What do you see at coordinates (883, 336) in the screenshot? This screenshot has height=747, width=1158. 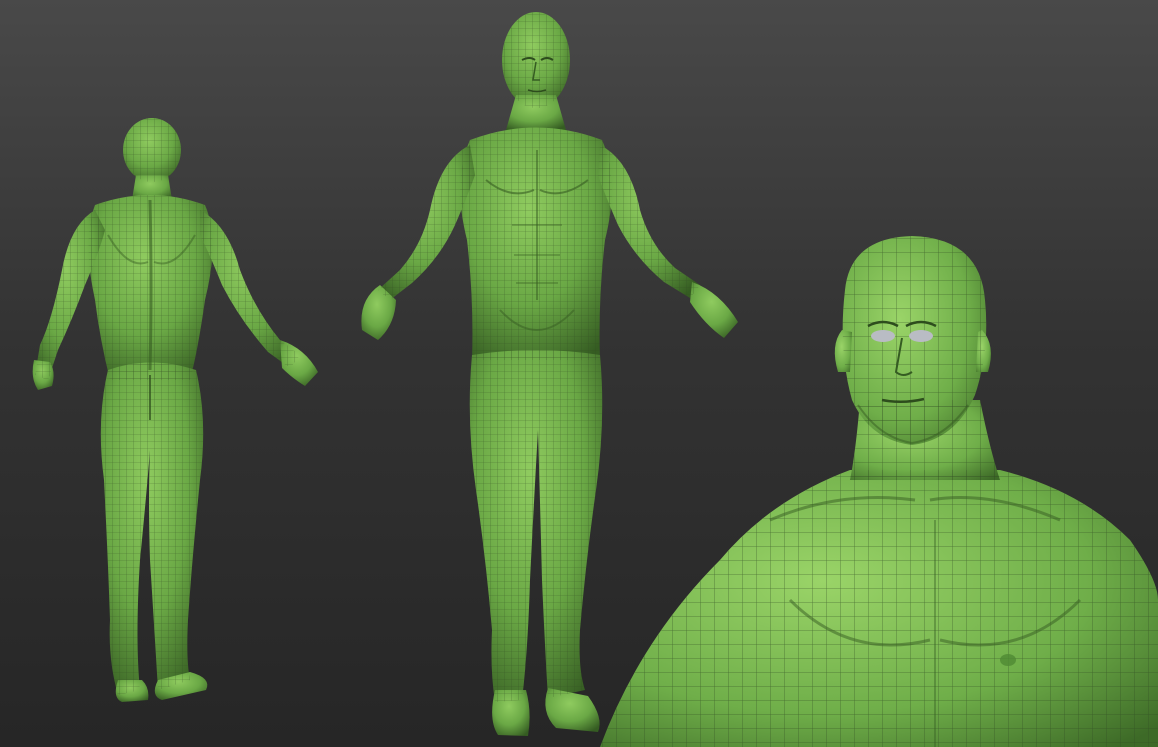 I see `left-eye` at bounding box center [883, 336].